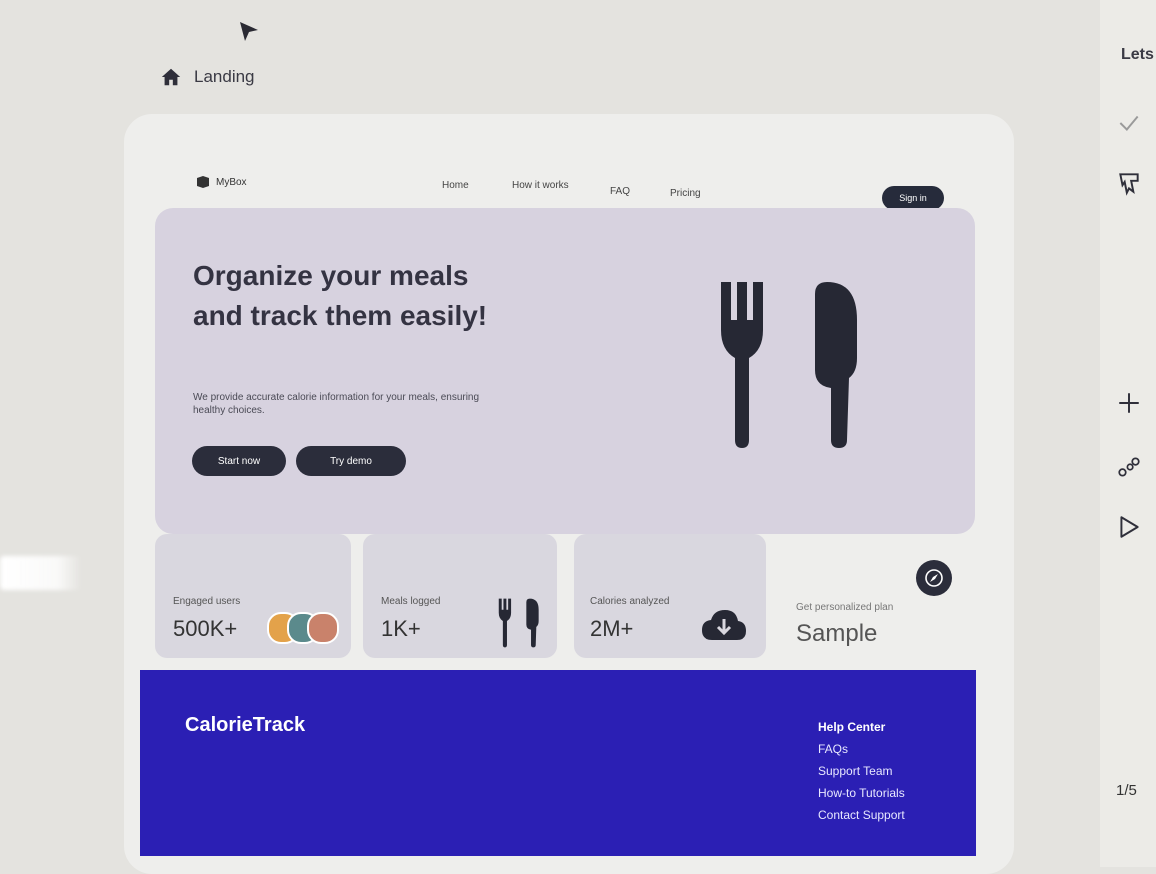 This screenshot has height=874, width=1156. I want to click on home-icon, so click(171, 77).